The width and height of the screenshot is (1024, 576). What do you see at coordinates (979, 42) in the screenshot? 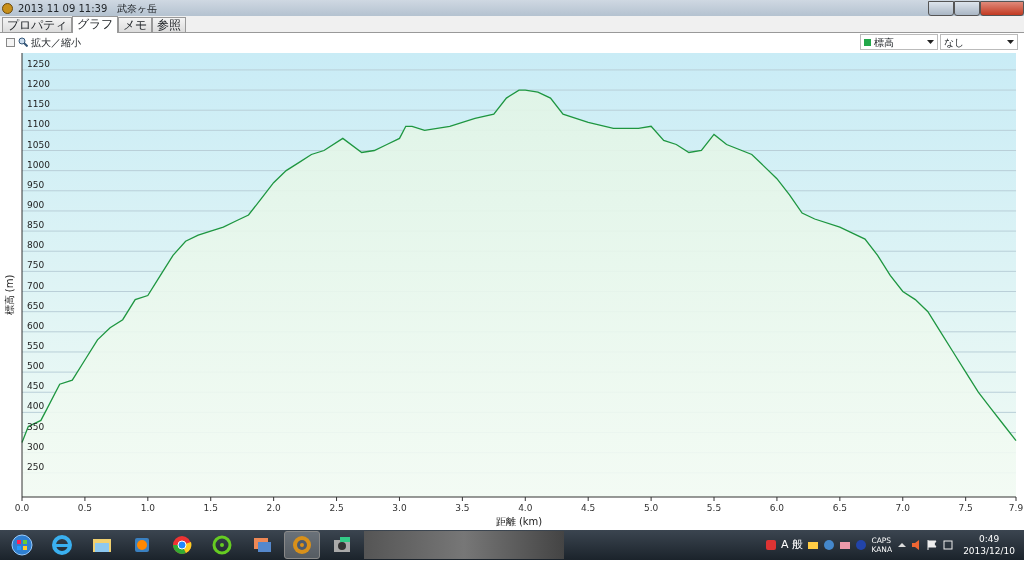
I see `compare-dropdown: なし` at bounding box center [979, 42].